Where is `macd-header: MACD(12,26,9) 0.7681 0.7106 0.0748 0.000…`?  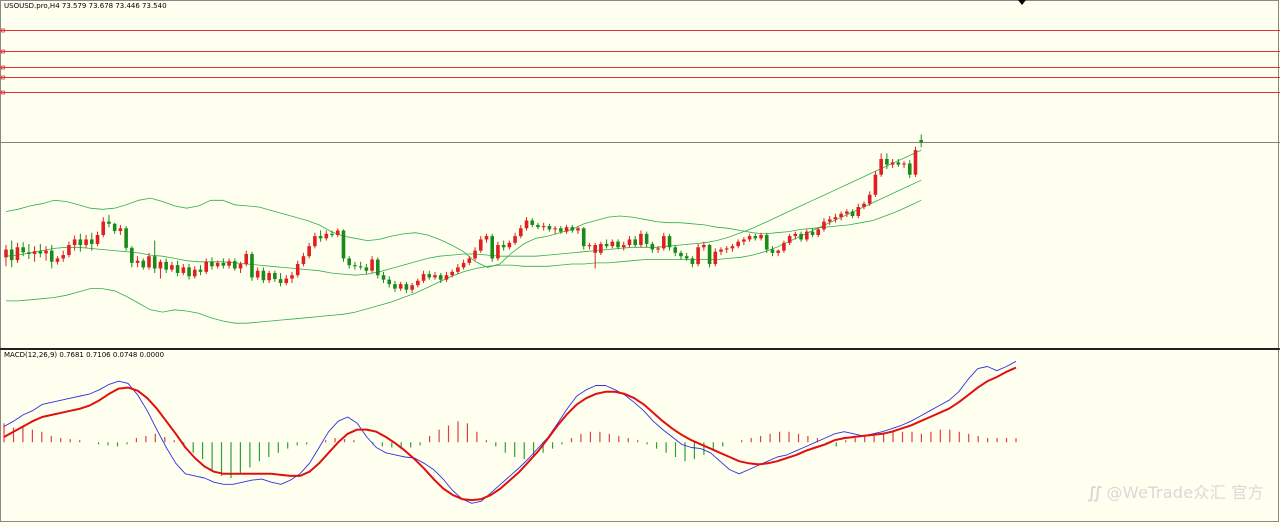 macd-header: MACD(12,26,9) 0.7681 0.7106 0.0748 0.000… is located at coordinates (84, 355).